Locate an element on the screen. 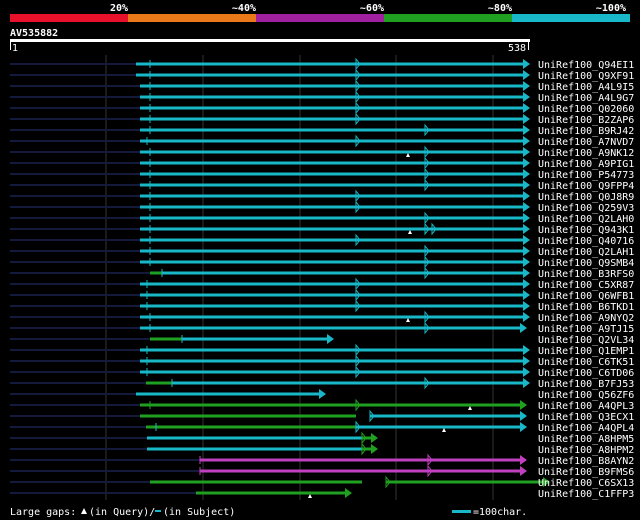  hit-row: UniRef100_Q02060 is located at coordinates (322, 108).